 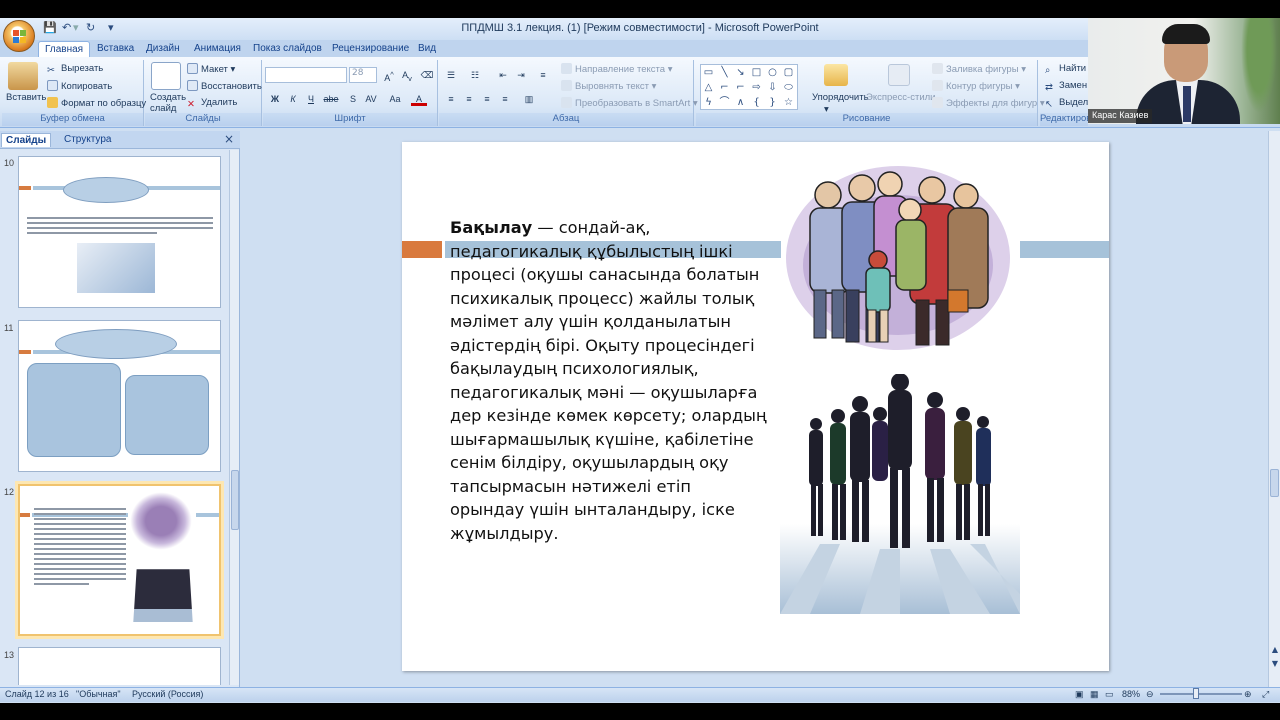 What do you see at coordinates (370, 49) in the screenshot?
I see `tab-review: Рецензирование` at bounding box center [370, 49].